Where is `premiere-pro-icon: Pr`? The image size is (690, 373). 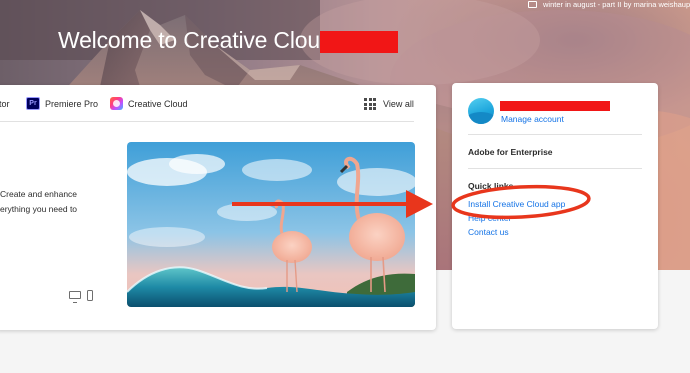
premiere-pro-icon: Pr is located at coordinates (33, 103).